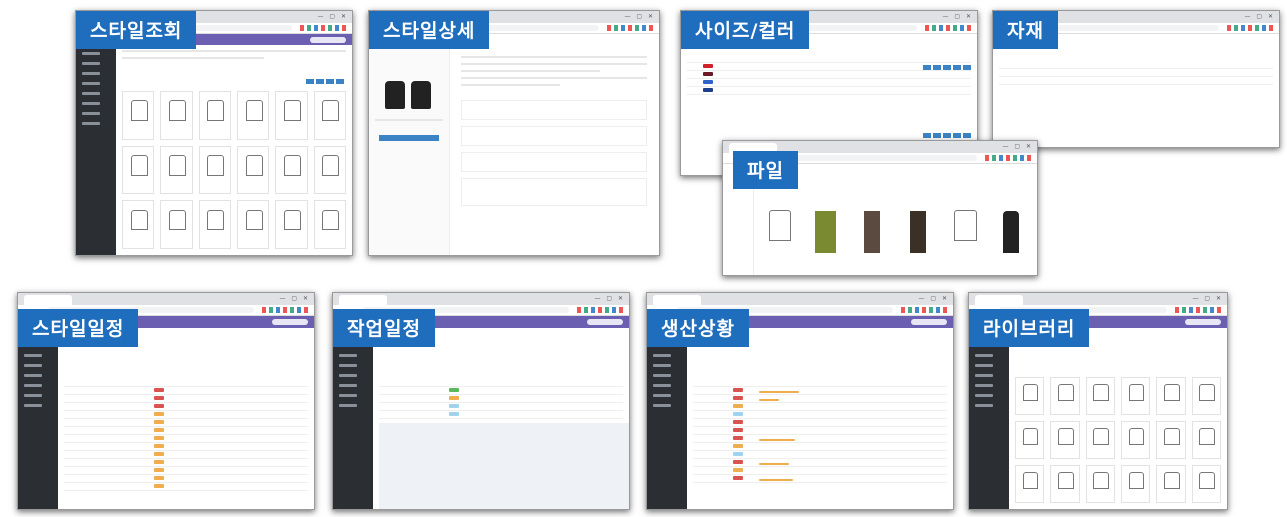 Image resolution: width=1287 pixels, height=517 pixels. What do you see at coordinates (745, 30) in the screenshot?
I see `panel-label-size-color: 사이즈/컬러` at bounding box center [745, 30].